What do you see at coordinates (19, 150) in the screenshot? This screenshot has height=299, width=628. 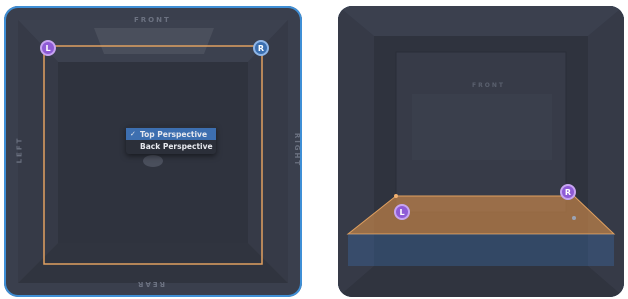 I see `left-wall-label: LEFT` at bounding box center [19, 150].